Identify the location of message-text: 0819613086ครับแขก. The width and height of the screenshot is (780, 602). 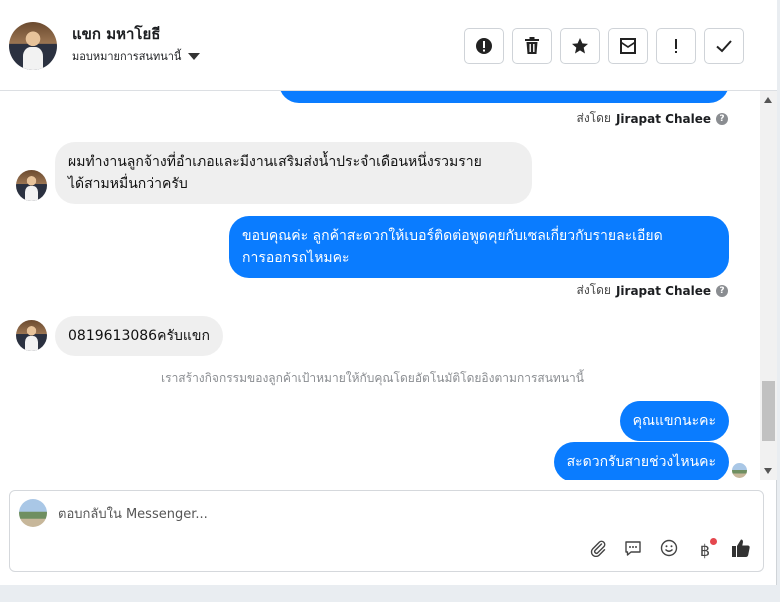
(139, 336).